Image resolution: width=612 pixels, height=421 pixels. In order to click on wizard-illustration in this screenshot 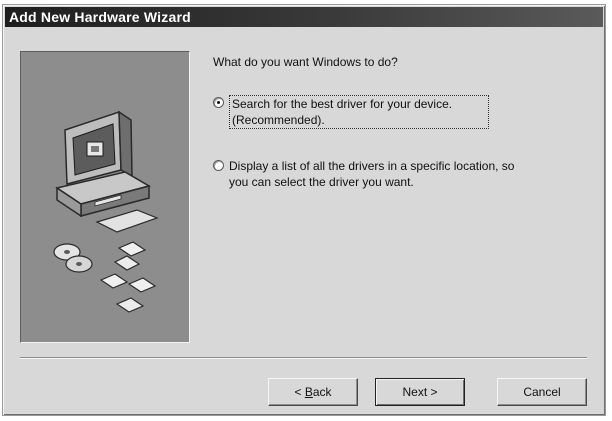, I will do `click(106, 211)`.